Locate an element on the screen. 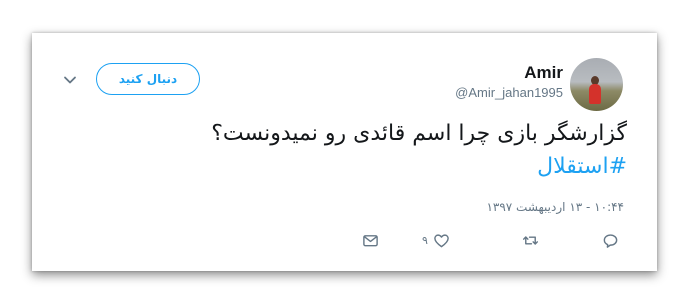  chevron-down-icon is located at coordinates (70, 80).